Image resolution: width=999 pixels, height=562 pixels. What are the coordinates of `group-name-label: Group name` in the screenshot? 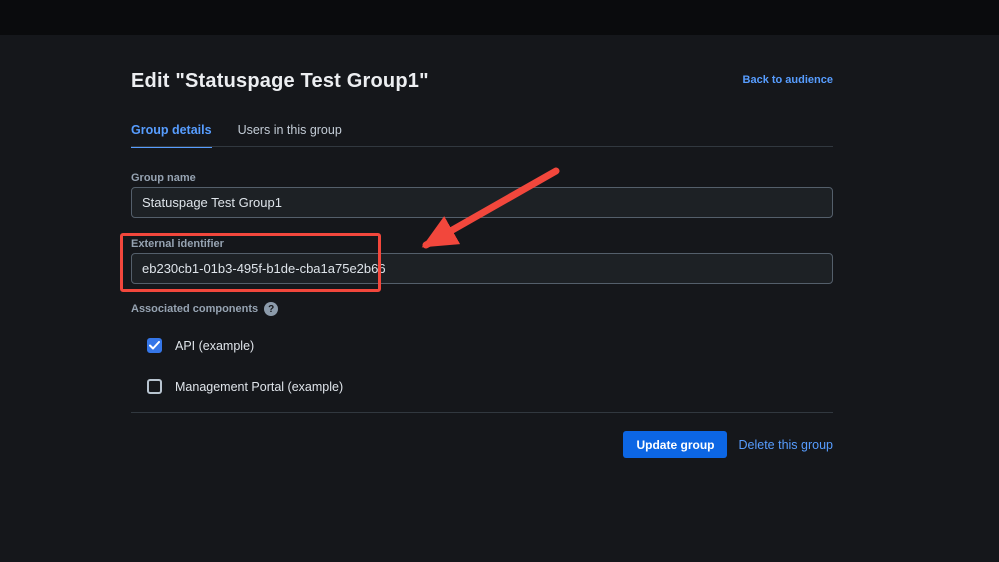 It's located at (163, 178).